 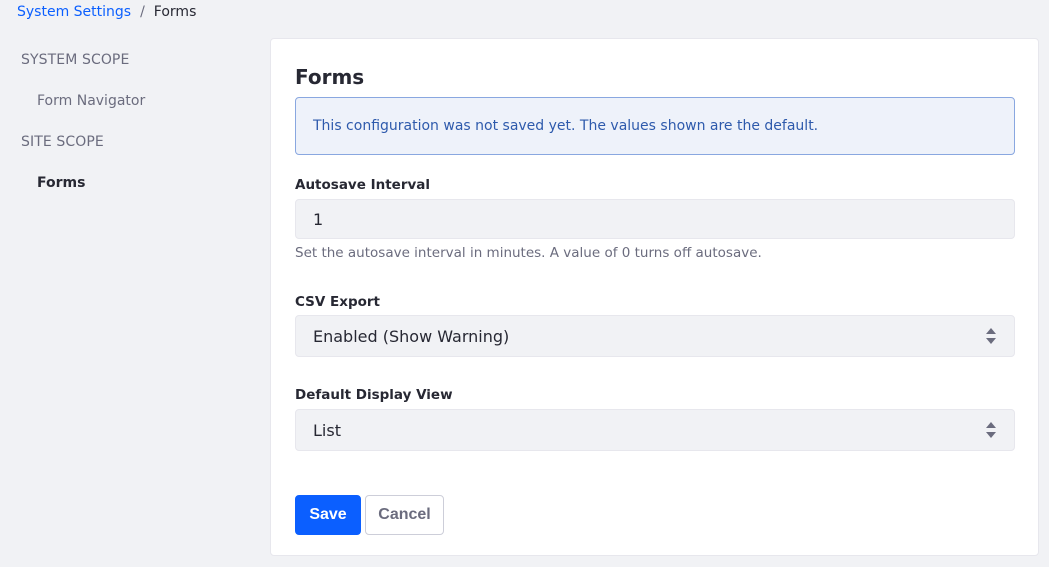 I want to click on site-scope-heading: SITE SCOPE, so click(x=62, y=142).